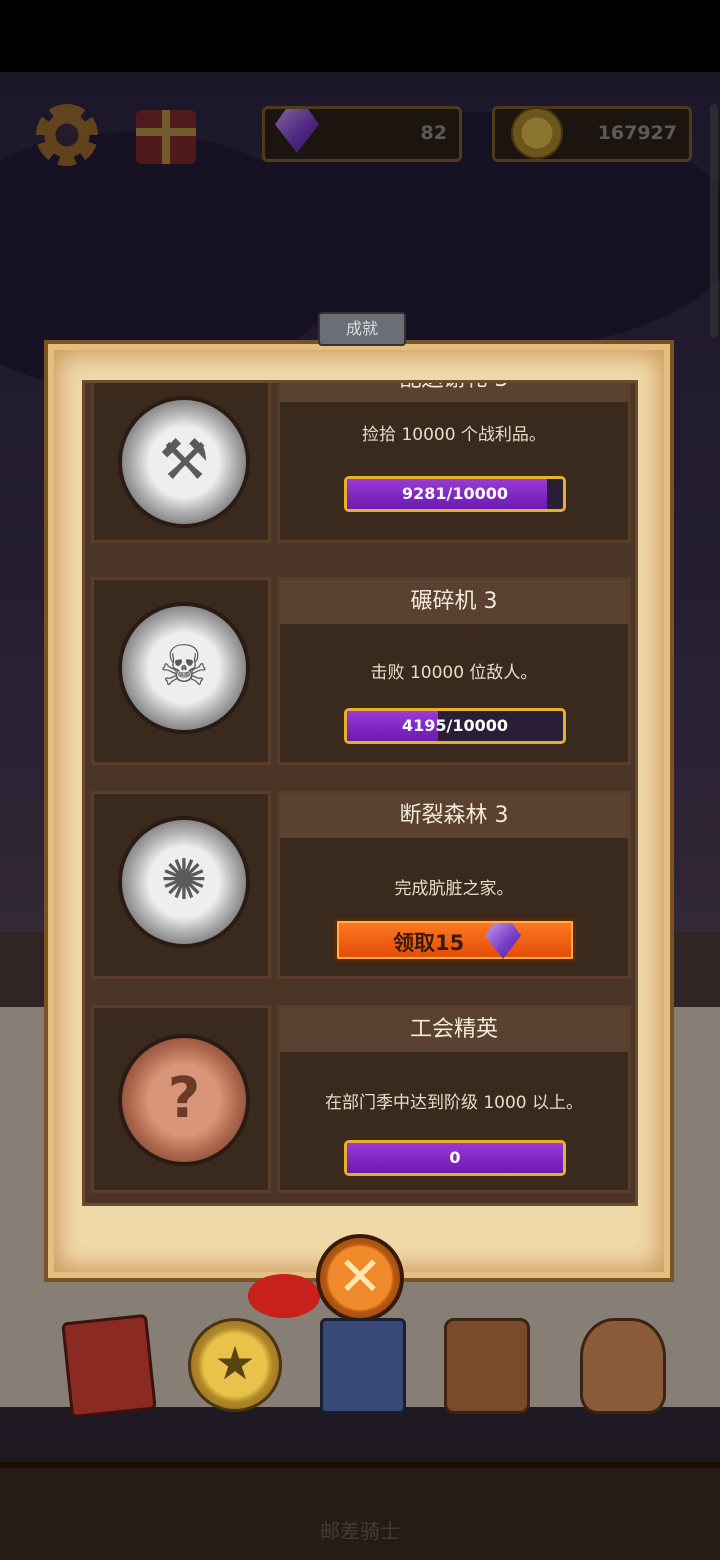 The image size is (720, 1560). I want to click on achievement-description: 完成肮脏之家。, so click(454, 889).